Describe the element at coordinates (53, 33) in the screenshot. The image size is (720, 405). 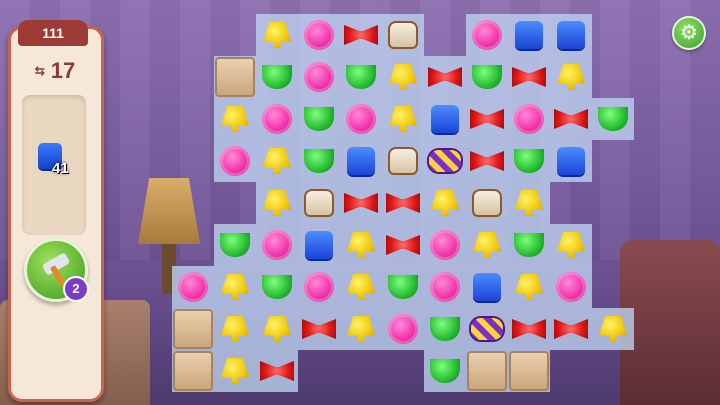
I see `level-number: 111` at that location.